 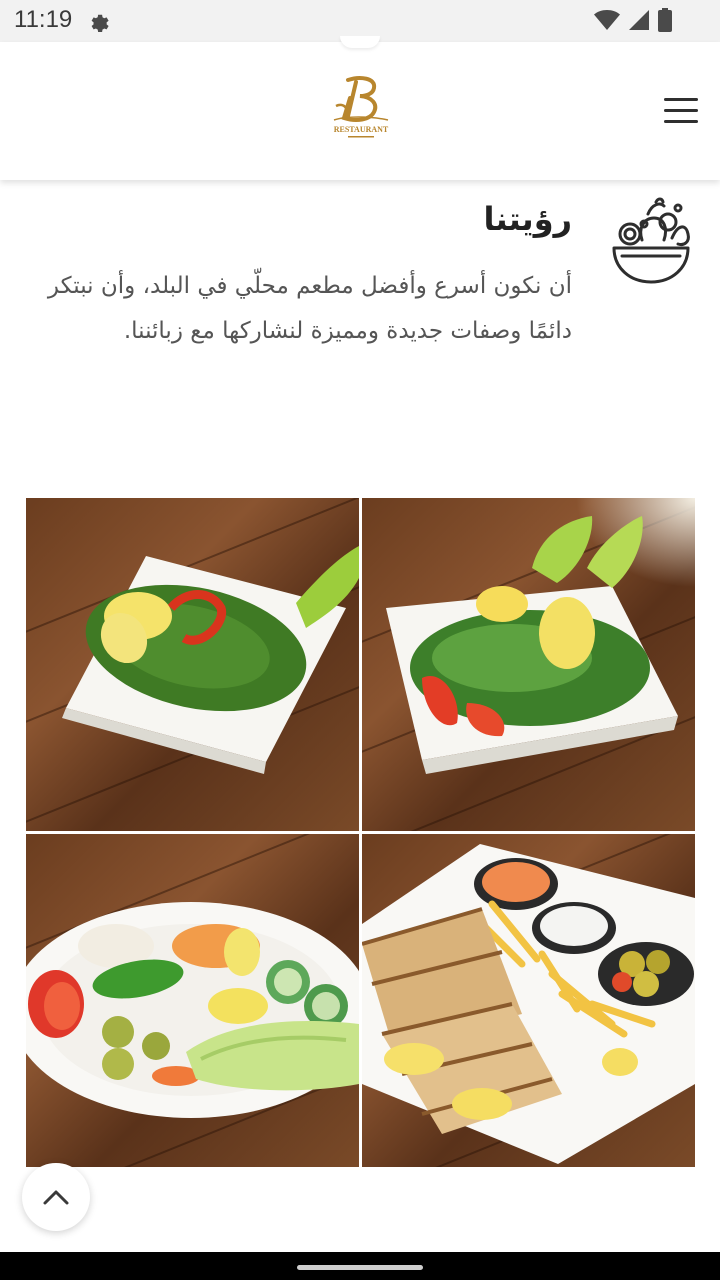 I want to click on vision-title: رؤيتنا, so click(x=527, y=219).